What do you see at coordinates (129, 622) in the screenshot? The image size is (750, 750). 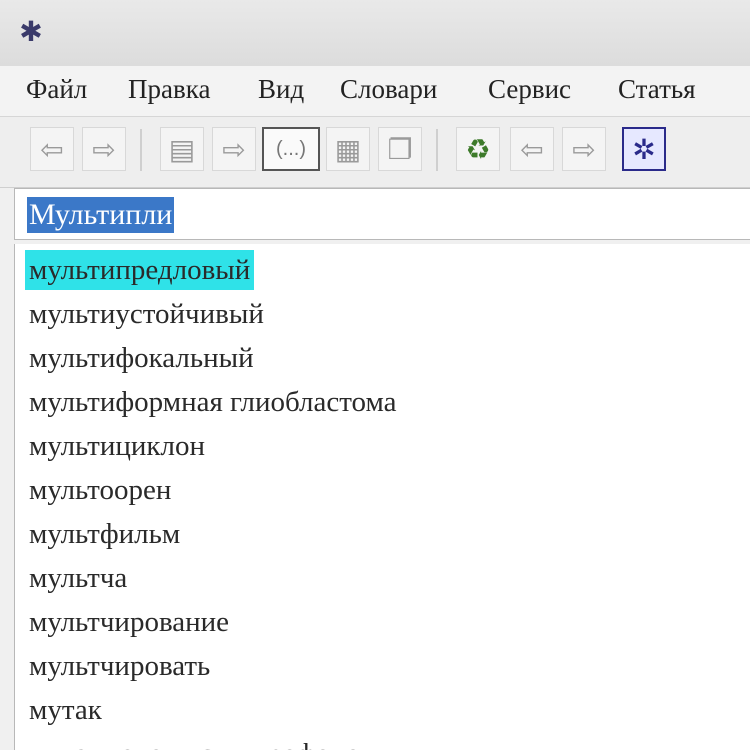 I see `list-item: мультчирование` at bounding box center [129, 622].